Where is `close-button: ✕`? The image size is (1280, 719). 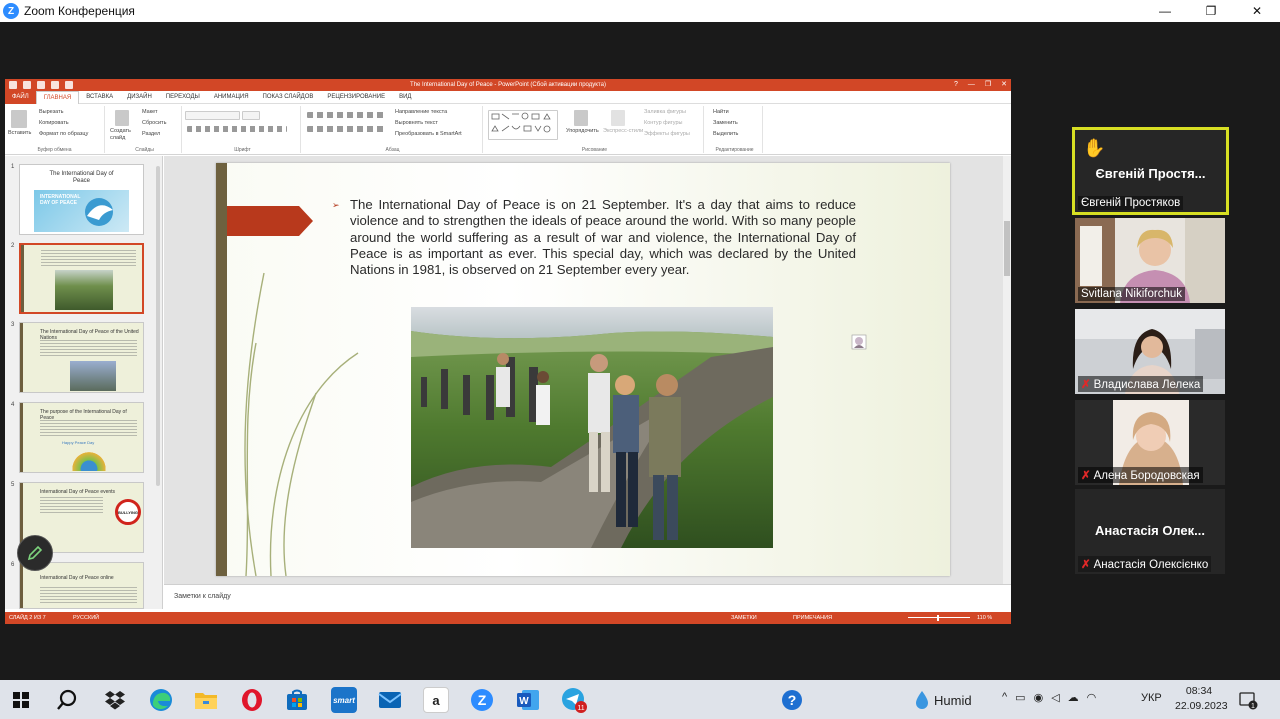
close-button: ✕ is located at coordinates (1257, 11).